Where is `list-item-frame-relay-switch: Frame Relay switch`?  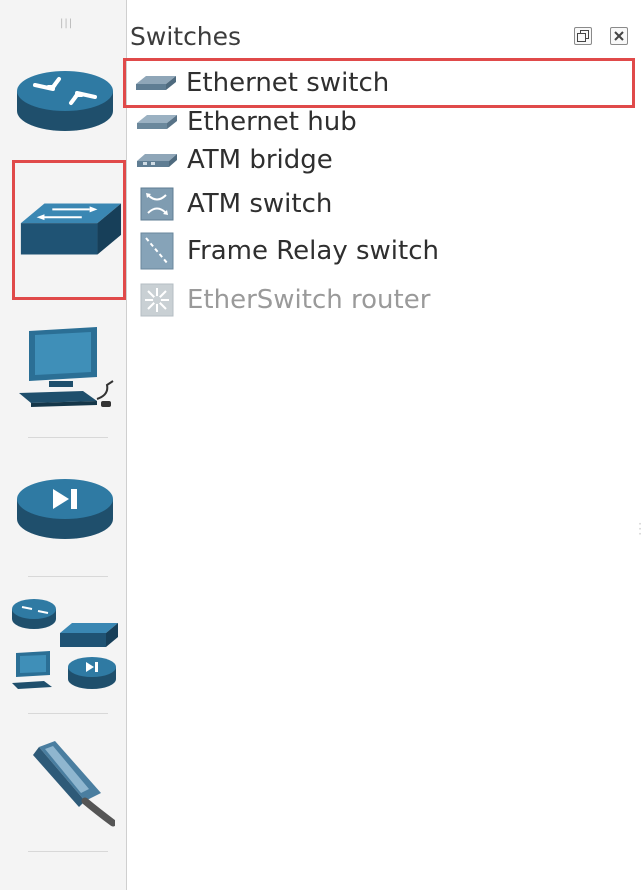 list-item-frame-relay-switch: Frame Relay switch is located at coordinates (382, 251).